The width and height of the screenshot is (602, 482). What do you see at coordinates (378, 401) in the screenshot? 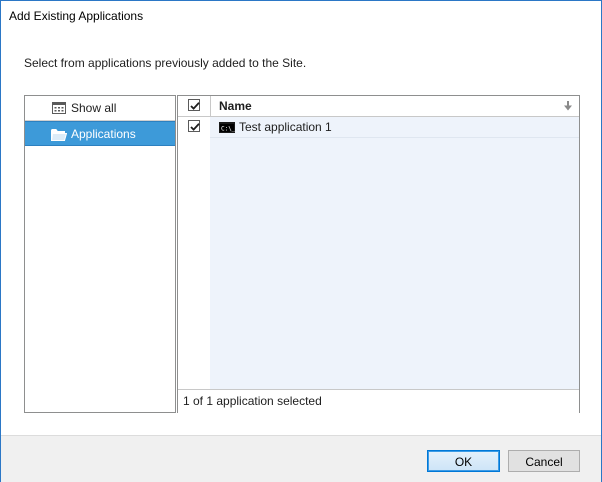
I see `grid-footer: 1 of 1 application selected` at bounding box center [378, 401].